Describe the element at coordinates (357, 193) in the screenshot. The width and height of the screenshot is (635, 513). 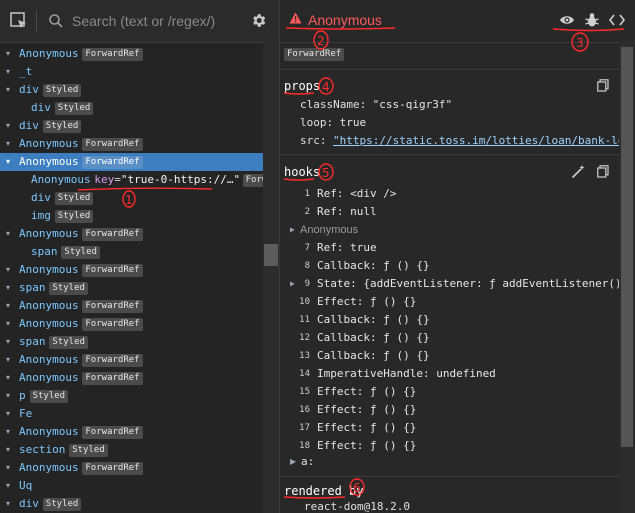
I see `hook-value: Ref: <div />` at that location.